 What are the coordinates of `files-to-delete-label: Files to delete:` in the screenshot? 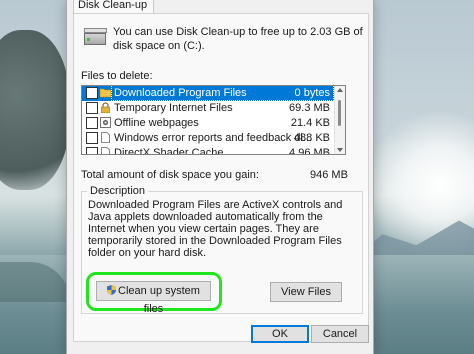 It's located at (117, 76).